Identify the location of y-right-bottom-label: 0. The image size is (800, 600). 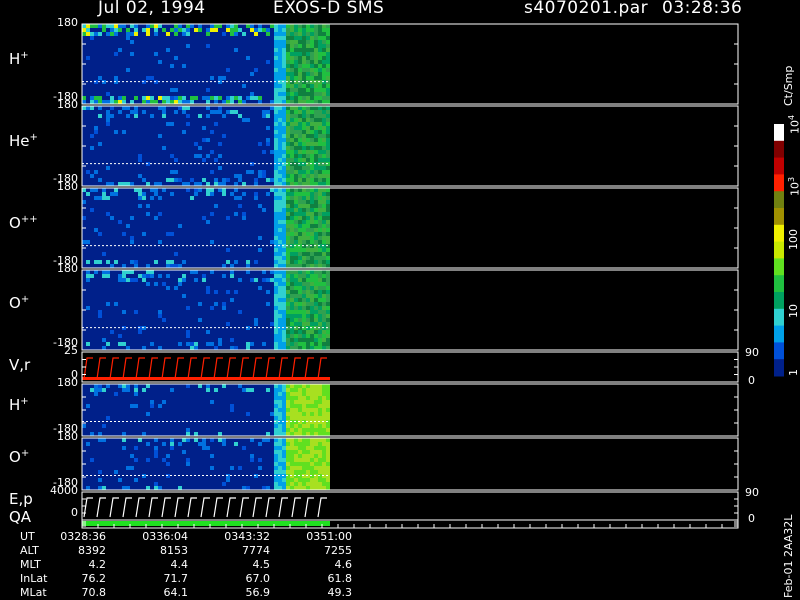
(751, 380).